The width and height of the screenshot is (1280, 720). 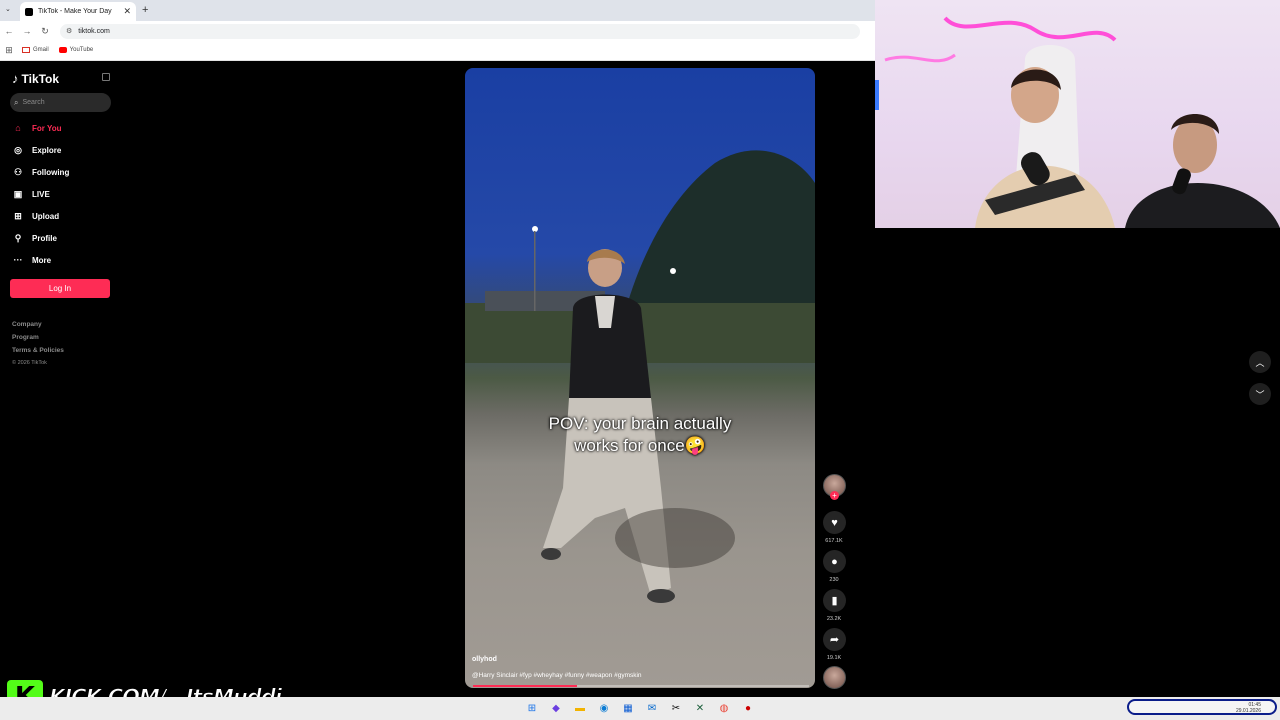 I want to click on windows-taskbar: ⊞ ◆ ▬ ◉ ▦ ✉ ✂ ✕ ◍ ●, so click(x=640, y=708).